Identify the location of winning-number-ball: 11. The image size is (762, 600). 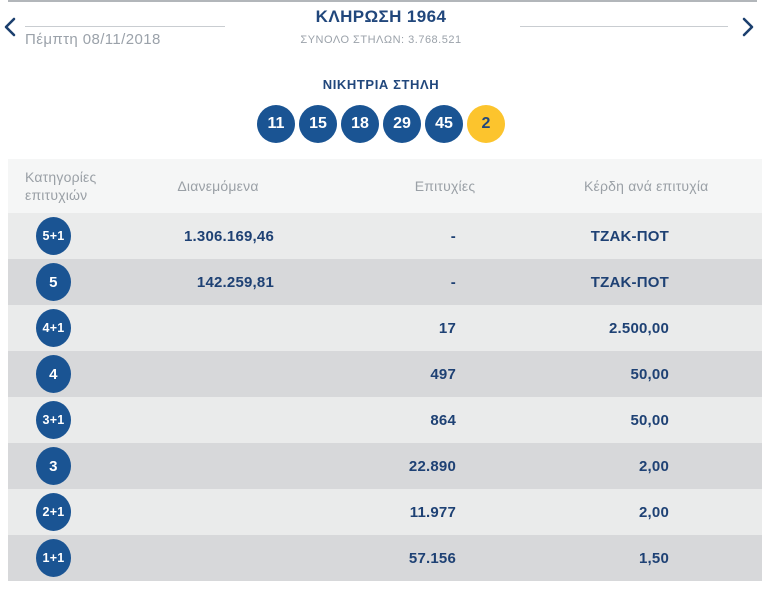
(276, 124).